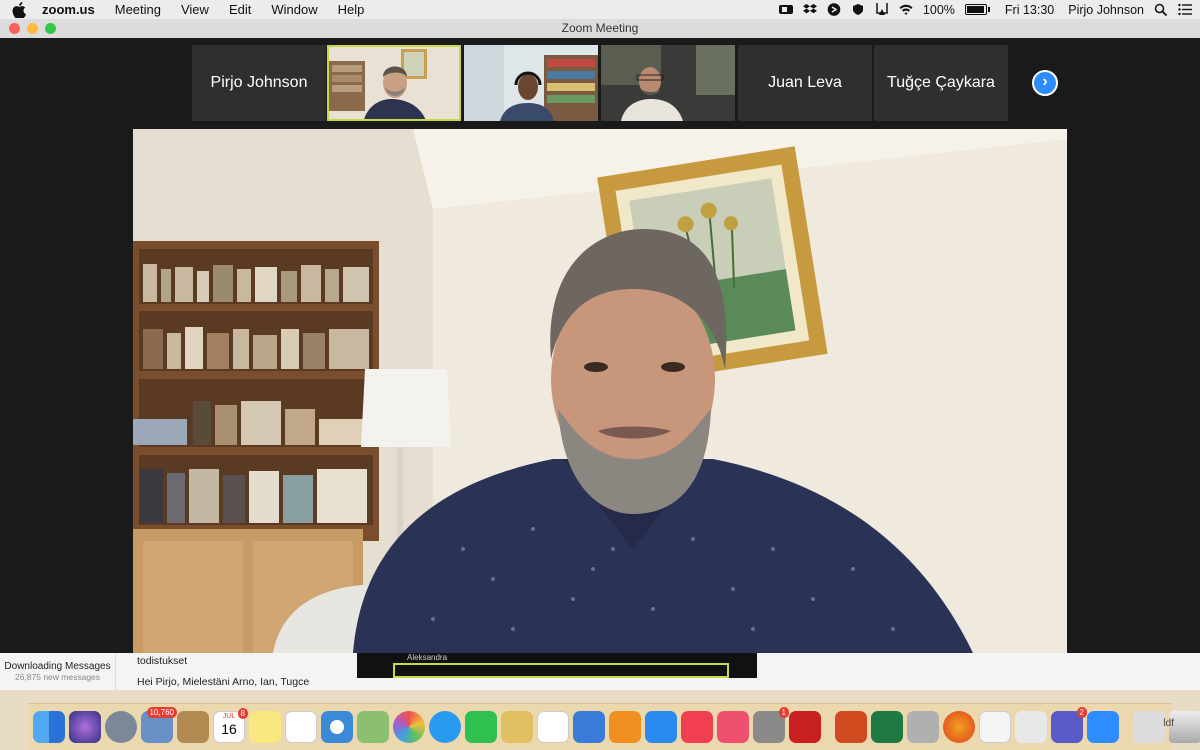 This screenshot has width=1200, height=750. I want to click on traffic-lights, so click(32, 28).